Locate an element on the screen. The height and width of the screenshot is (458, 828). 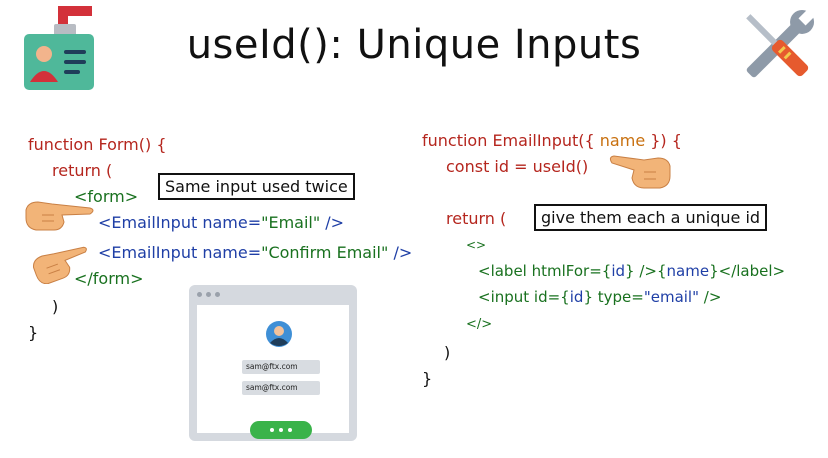
code-line: <input id={id} type="email" /> is located at coordinates (600, 297).